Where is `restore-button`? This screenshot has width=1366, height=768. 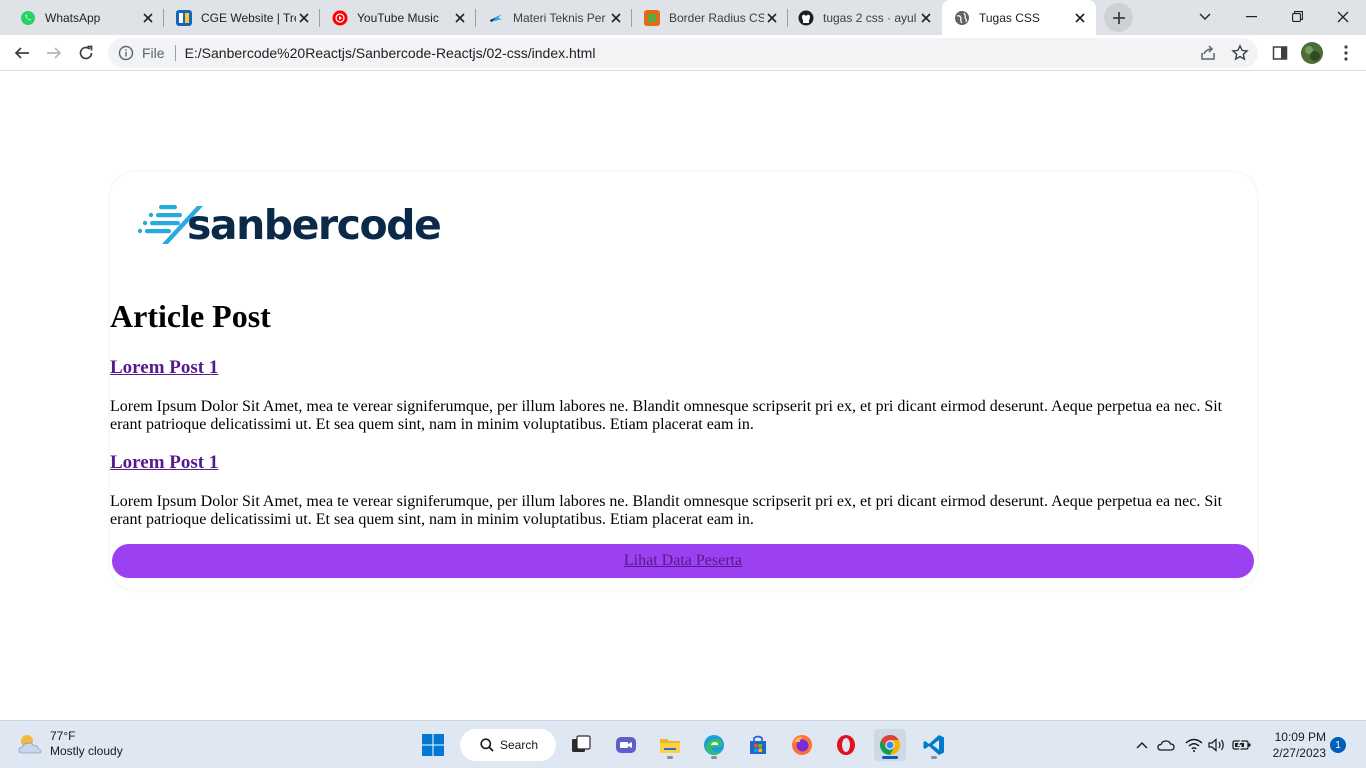
restore-button is located at coordinates (1297, 16).